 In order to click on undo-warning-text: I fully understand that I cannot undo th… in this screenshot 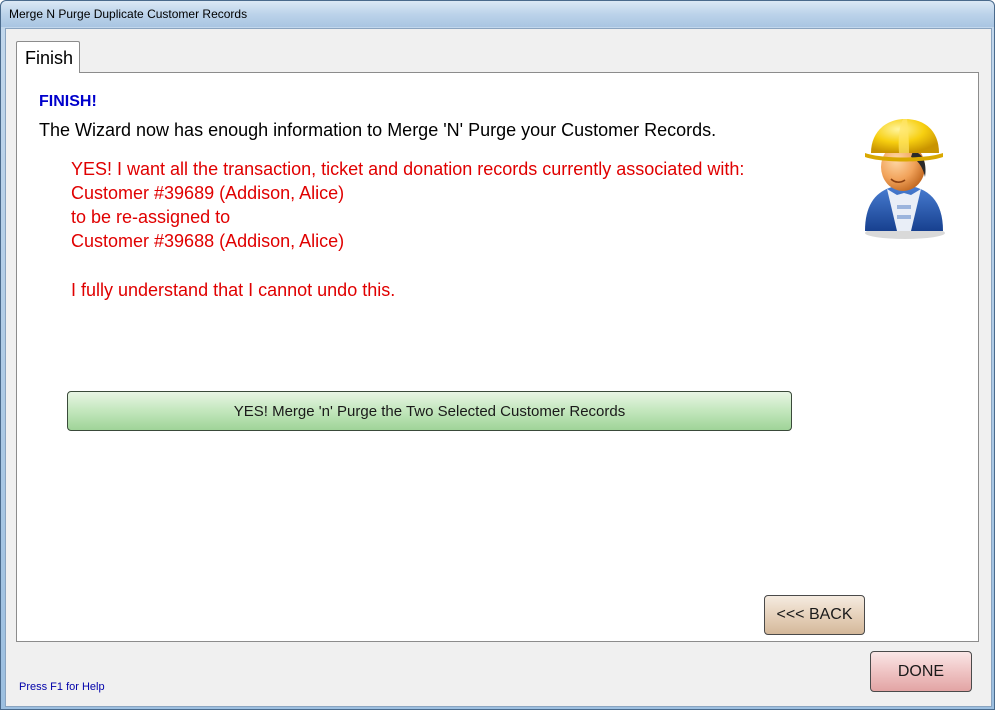, I will do `click(233, 290)`.